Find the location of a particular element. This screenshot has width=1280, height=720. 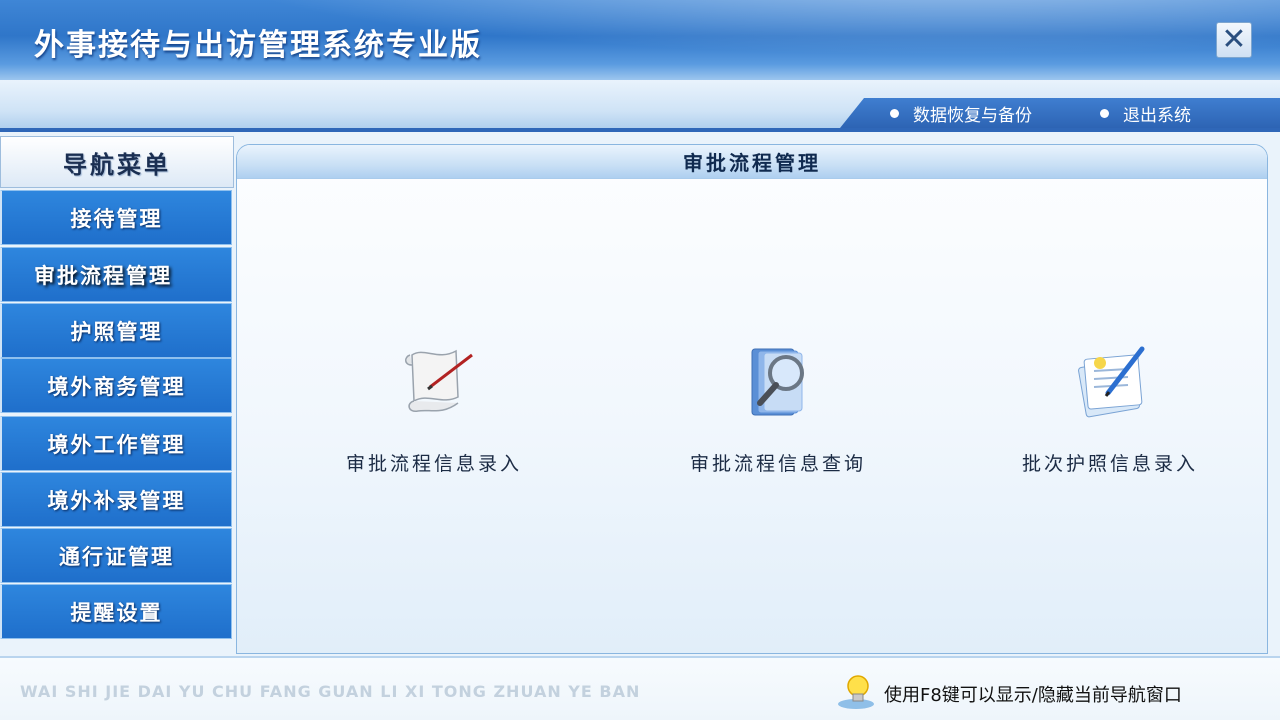

tile-approval-entry: 审批流程信息录入 is located at coordinates (429, 411).